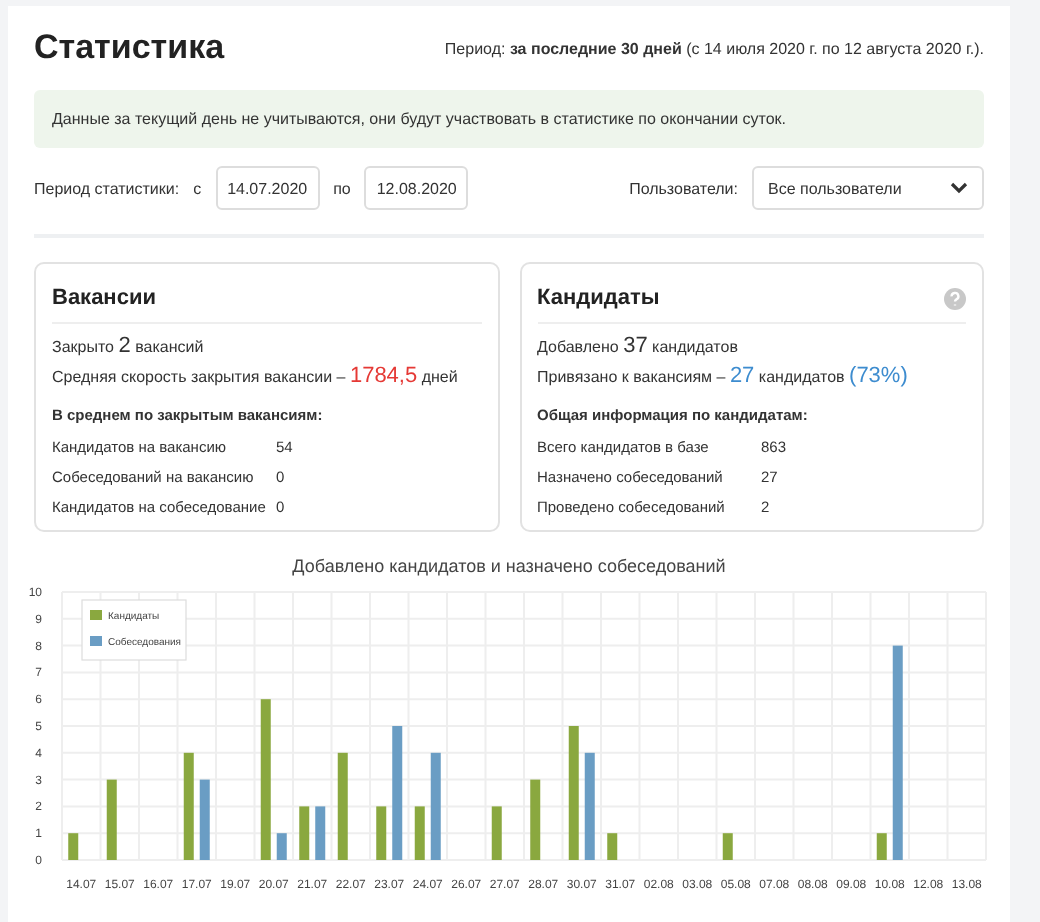 Image resolution: width=1040 pixels, height=922 pixels. What do you see at coordinates (723, 376) in the screenshot?
I see `linked-text: Привязано к вакансиям – 27 кандидатов (73%)` at bounding box center [723, 376].